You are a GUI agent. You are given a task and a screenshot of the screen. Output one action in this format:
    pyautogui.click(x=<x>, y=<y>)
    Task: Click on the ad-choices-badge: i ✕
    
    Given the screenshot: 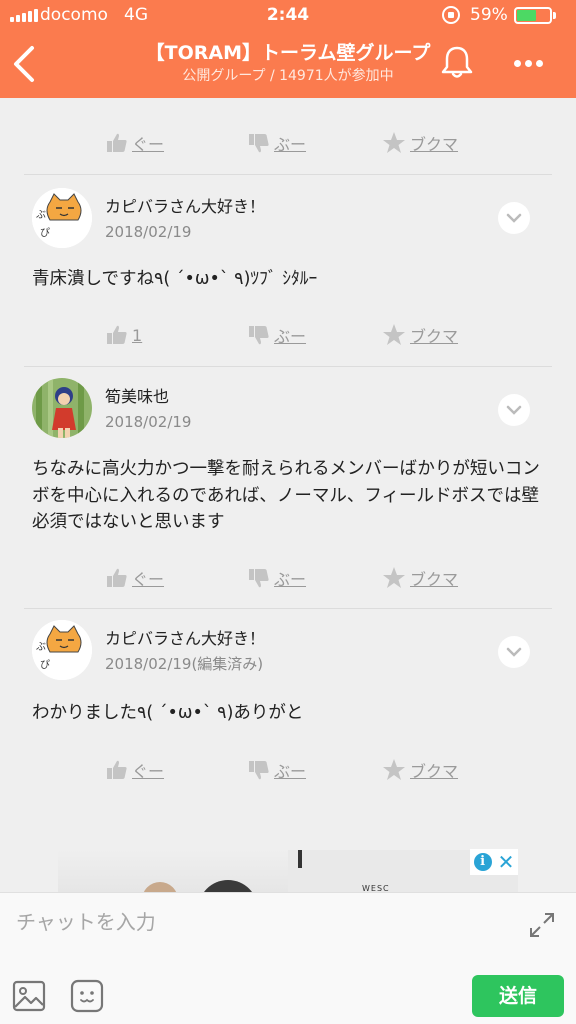 What is the action you would take?
    pyautogui.click(x=494, y=862)
    